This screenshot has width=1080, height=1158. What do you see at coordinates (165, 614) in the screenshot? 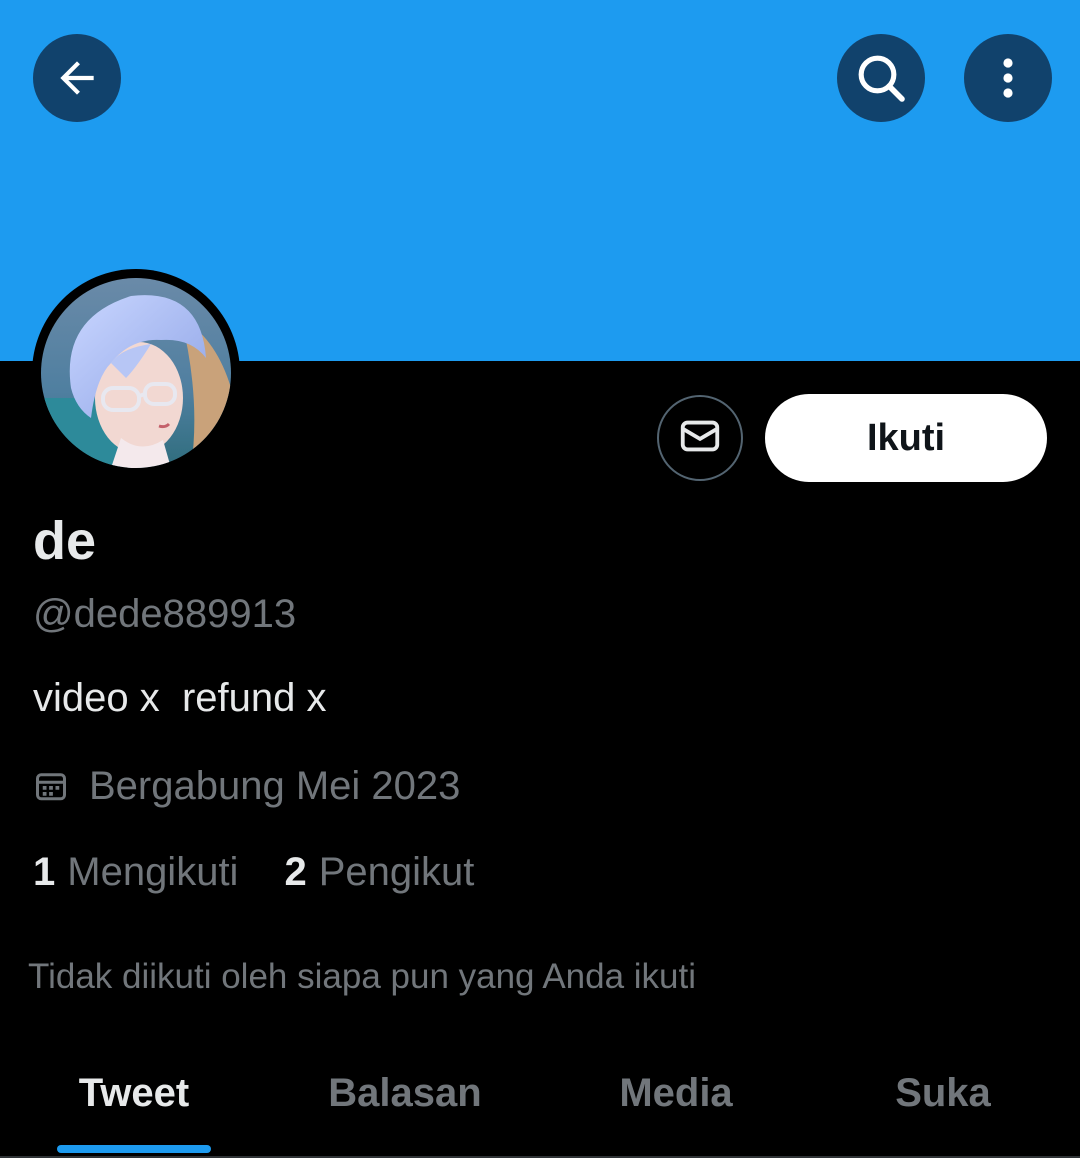
I see `user-handle: @dede889913` at bounding box center [165, 614].